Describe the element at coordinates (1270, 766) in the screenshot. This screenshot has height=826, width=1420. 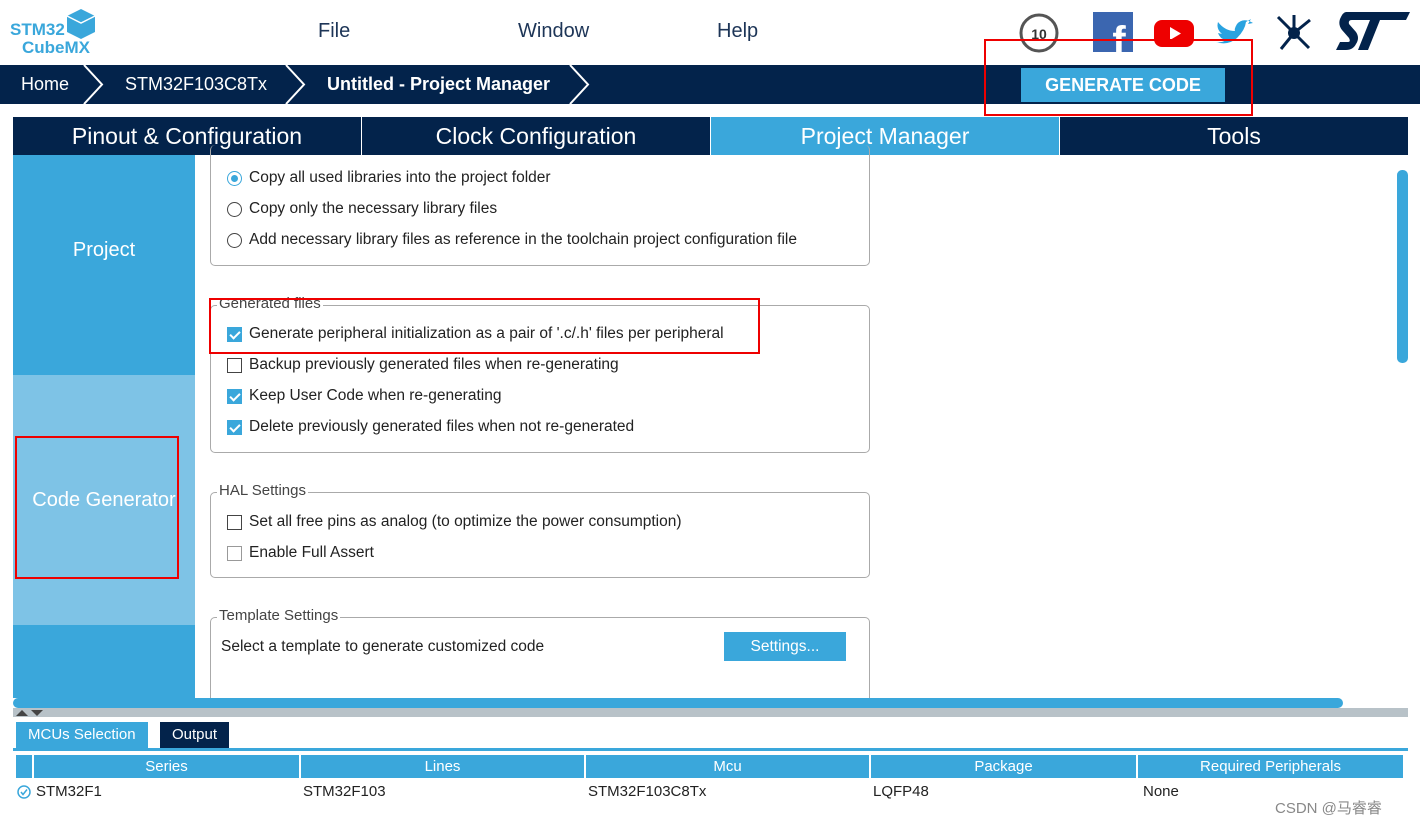
I see `column-header-peripherals: Required Peripherals` at that location.